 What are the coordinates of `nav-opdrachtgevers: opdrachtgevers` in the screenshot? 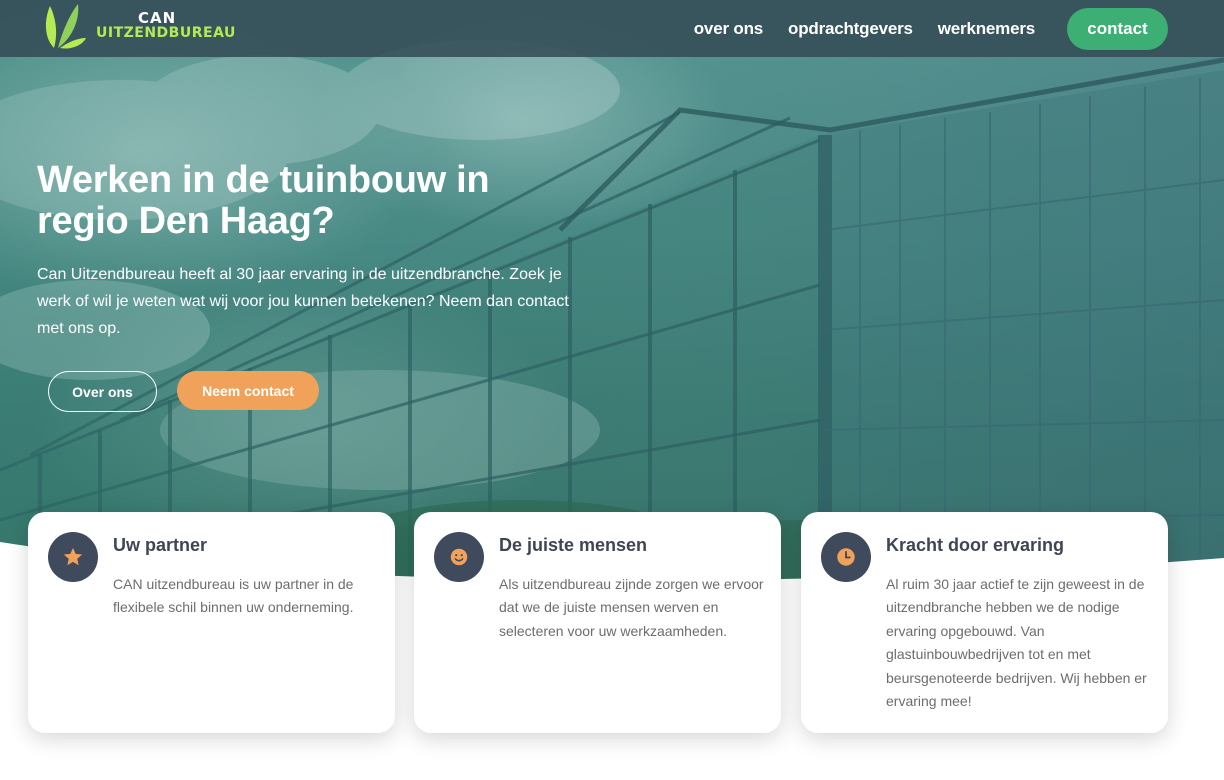 It's located at (850, 29).